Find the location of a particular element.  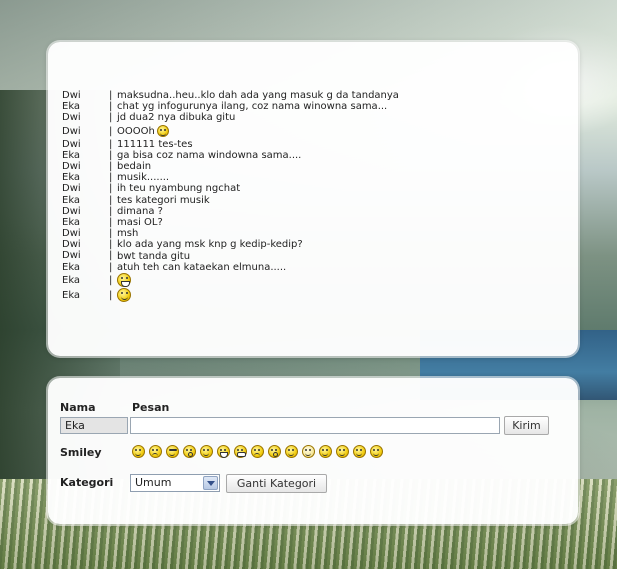

smiley-label: Smiley is located at coordinates (81, 452).